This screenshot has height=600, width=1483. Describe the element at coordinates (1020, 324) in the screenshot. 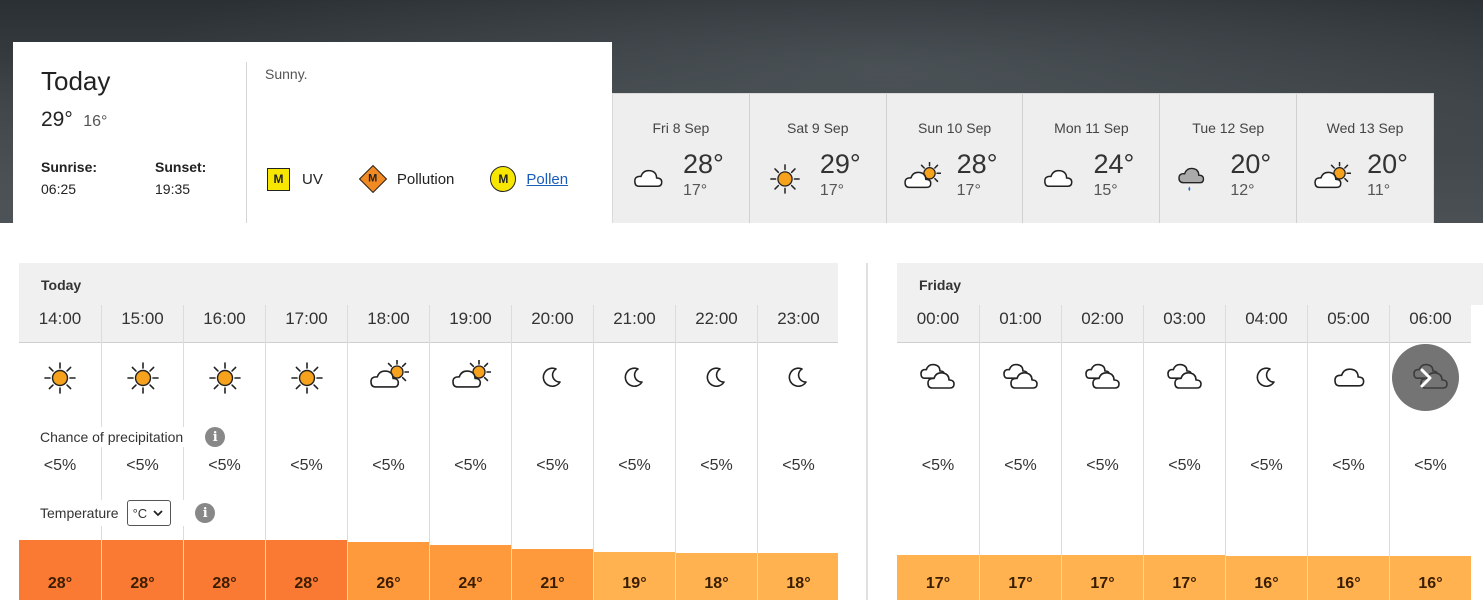

I see `hour-time: 01:00` at that location.